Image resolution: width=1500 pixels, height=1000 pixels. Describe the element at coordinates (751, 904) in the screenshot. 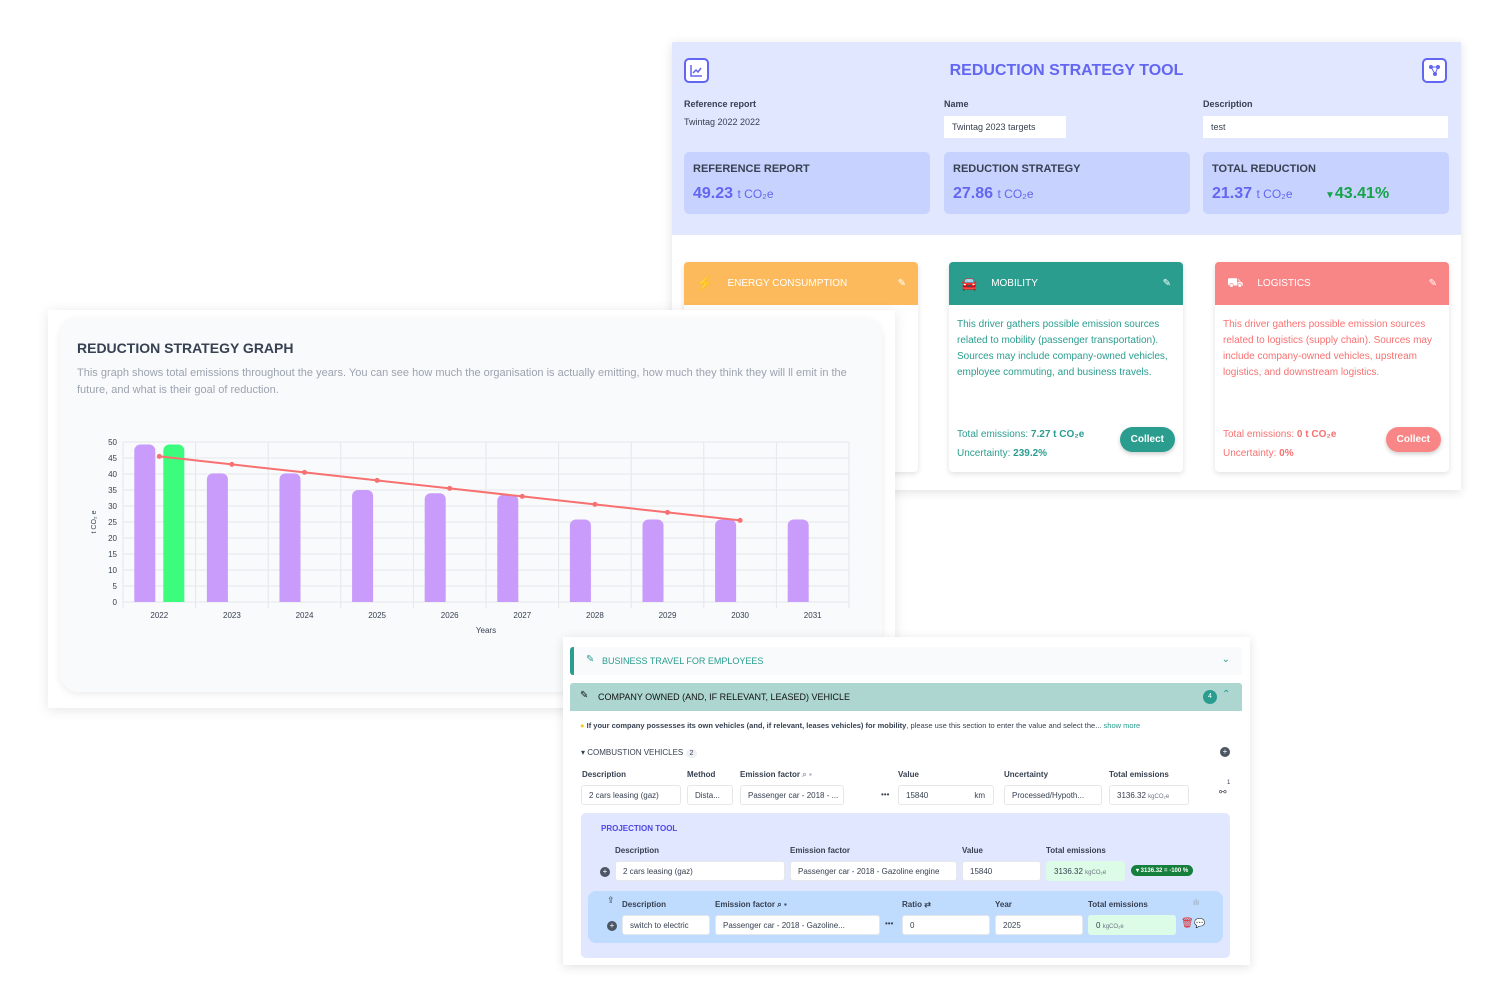

I see `column-header: Emission factor ⌕ ▪` at that location.